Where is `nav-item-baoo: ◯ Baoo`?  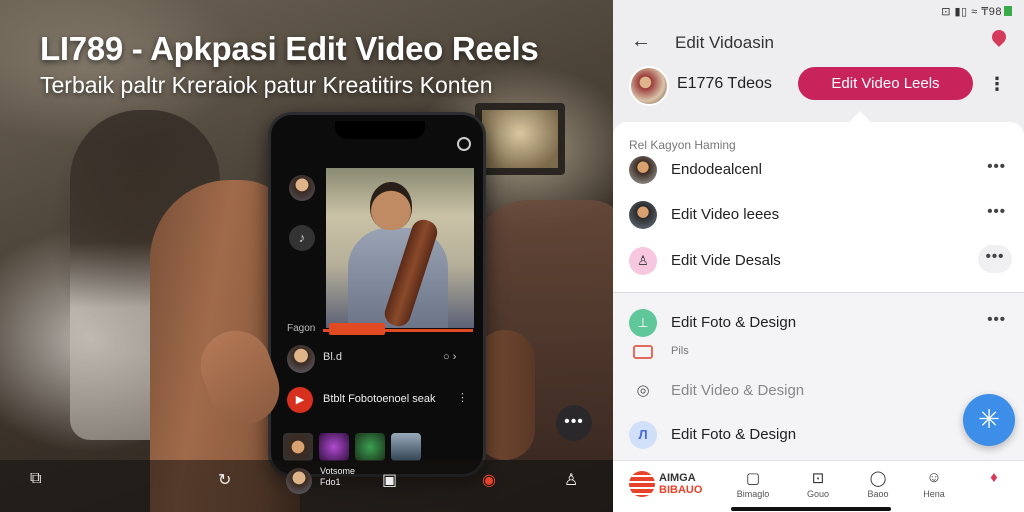
nav-item-baoo: ◯ Baoo is located at coordinates (878, 484).